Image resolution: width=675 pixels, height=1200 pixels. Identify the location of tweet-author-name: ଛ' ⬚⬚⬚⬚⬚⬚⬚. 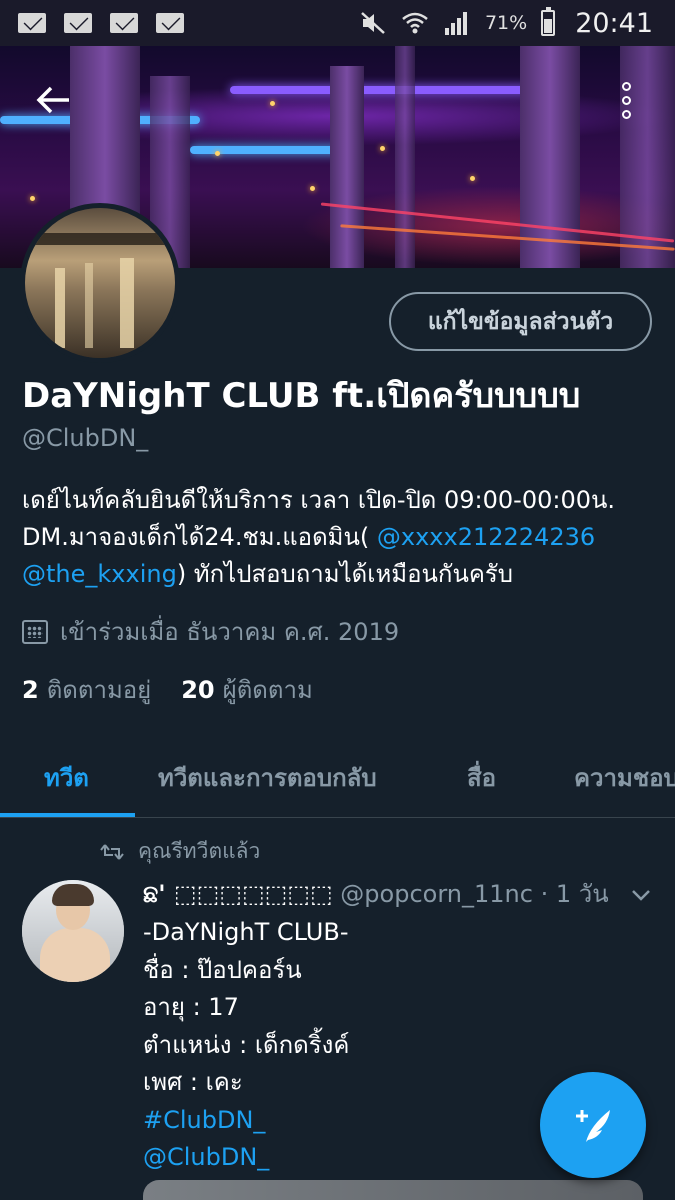
(238, 894).